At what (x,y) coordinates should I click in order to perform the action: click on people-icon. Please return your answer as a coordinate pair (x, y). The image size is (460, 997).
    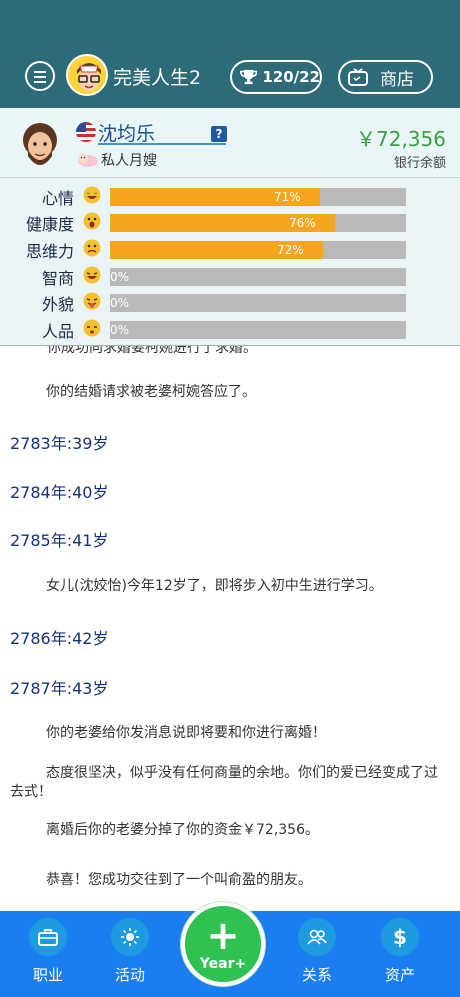
    Looking at the image, I should click on (317, 937).